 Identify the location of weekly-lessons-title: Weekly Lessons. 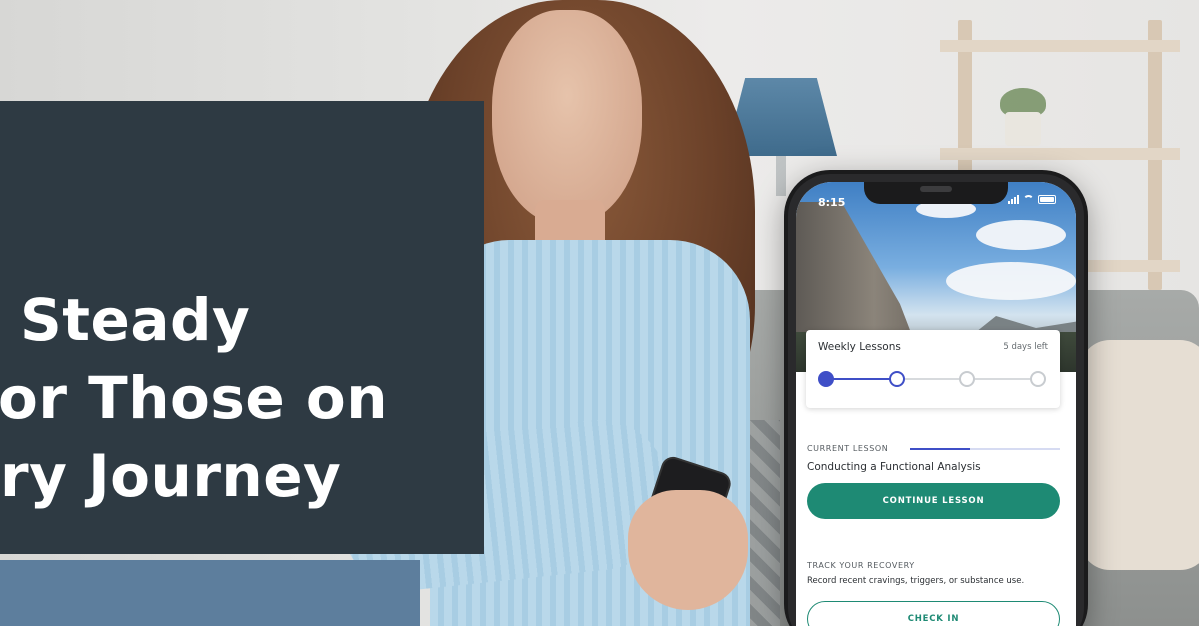
(859, 347).